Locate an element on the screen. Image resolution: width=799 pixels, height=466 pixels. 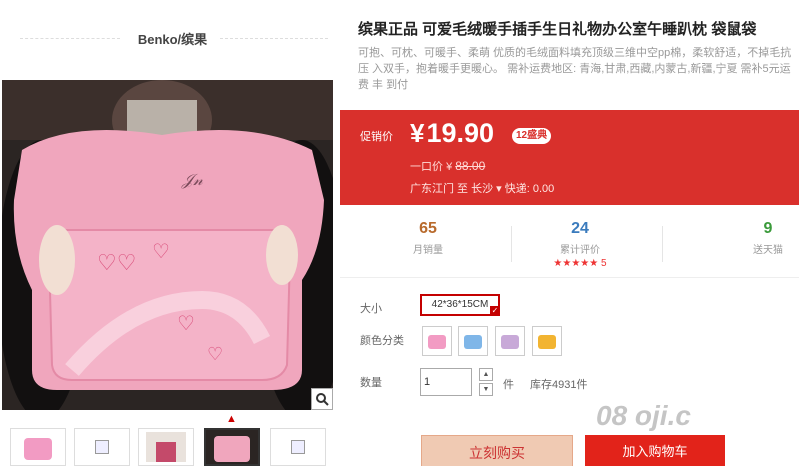
quantity-unit: 件 is located at coordinates (508, 385).